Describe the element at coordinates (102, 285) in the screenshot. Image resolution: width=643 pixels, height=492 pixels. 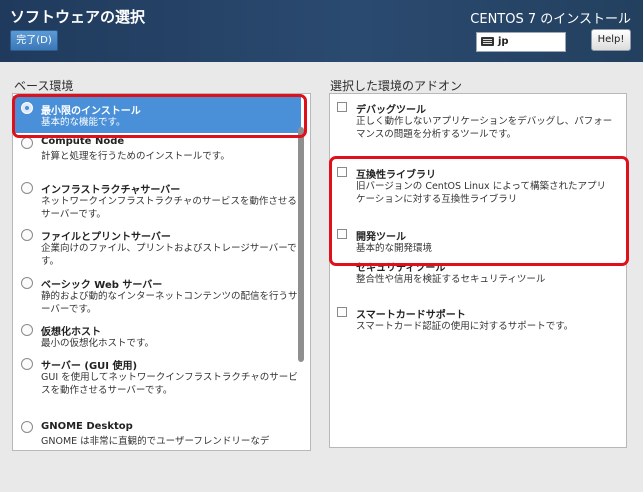
I see `environment-title: ベーシック Web サーバー` at that location.